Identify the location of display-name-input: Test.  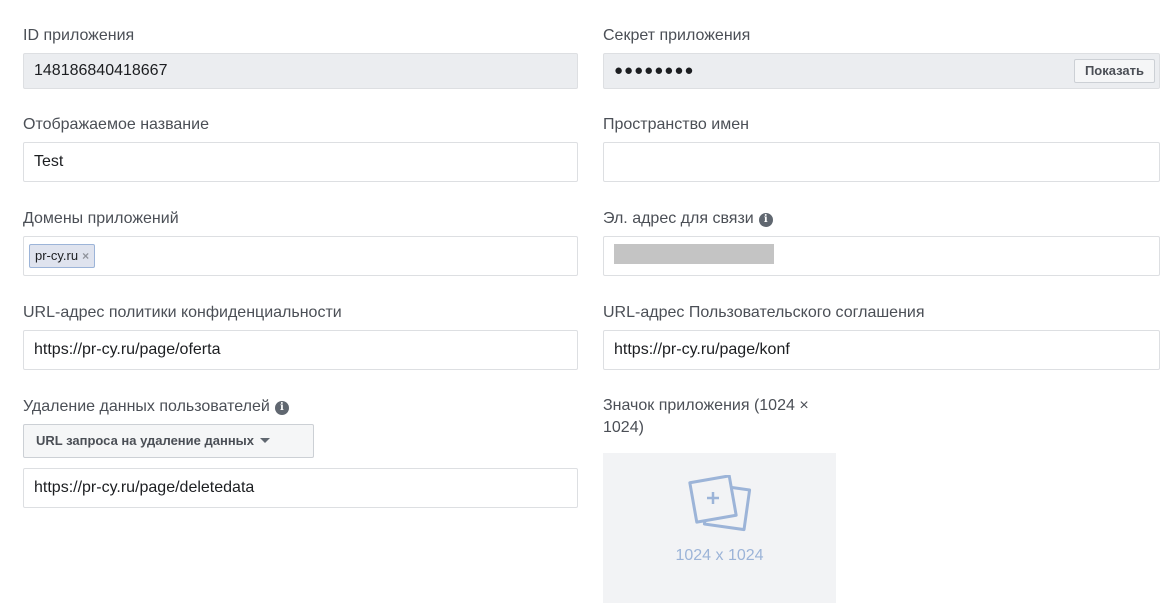
(300, 162).